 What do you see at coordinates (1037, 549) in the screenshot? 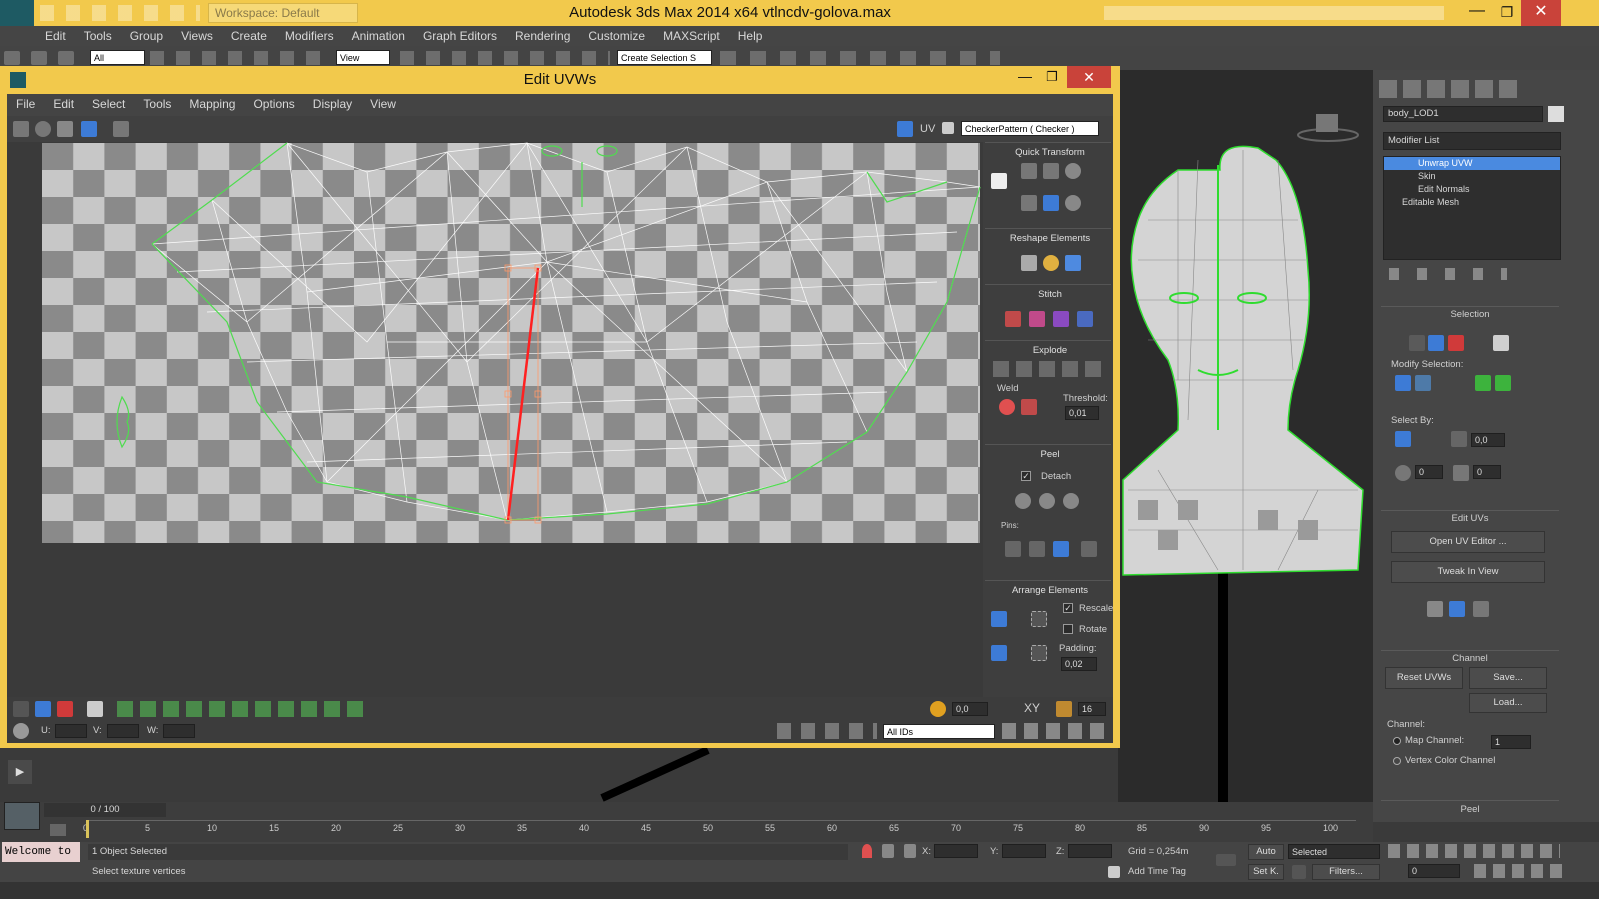
I see `unpin-selected-icon` at bounding box center [1037, 549].